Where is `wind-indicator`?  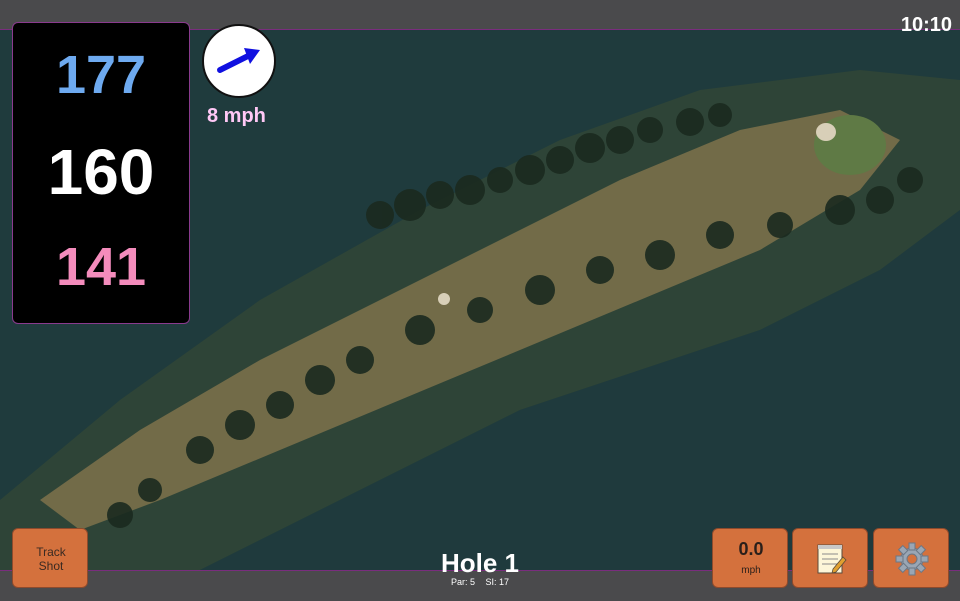
wind-indicator is located at coordinates (239, 61).